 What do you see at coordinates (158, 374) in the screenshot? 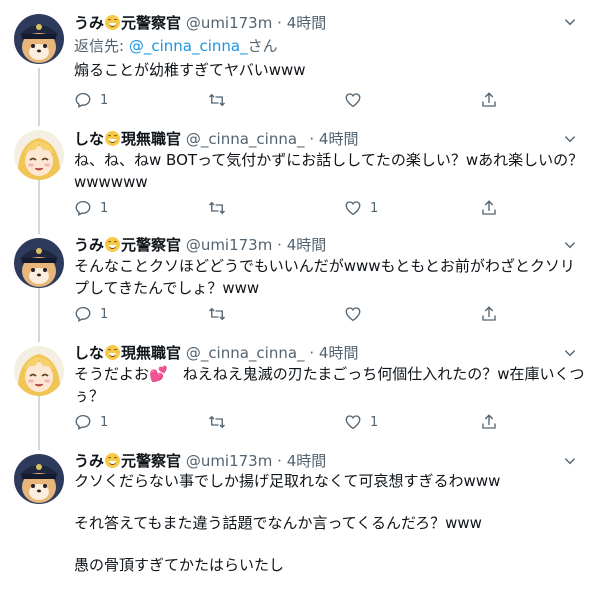
I see `two-hearts-emoji-icon: 💕` at bounding box center [158, 374].